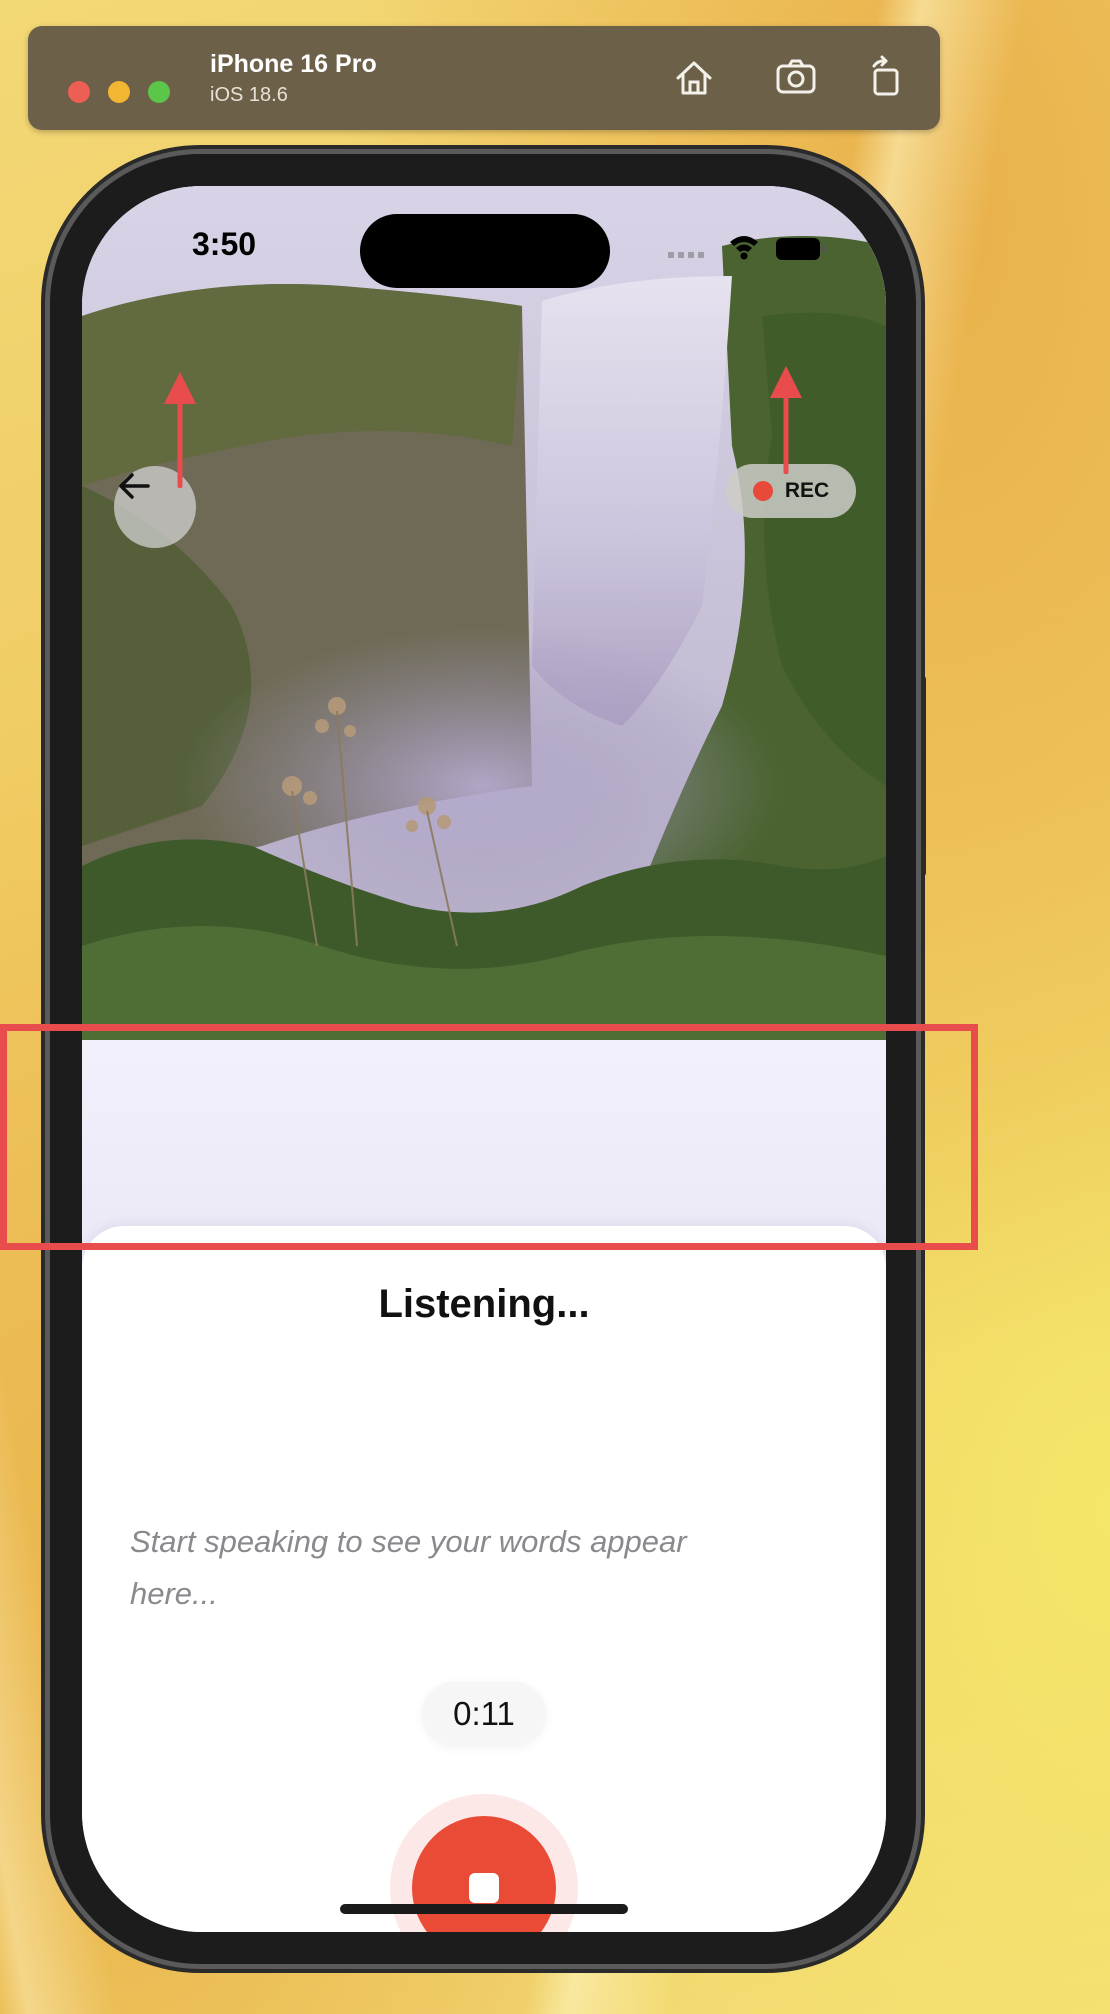  I want to click on rec-dot-icon, so click(762, 491).